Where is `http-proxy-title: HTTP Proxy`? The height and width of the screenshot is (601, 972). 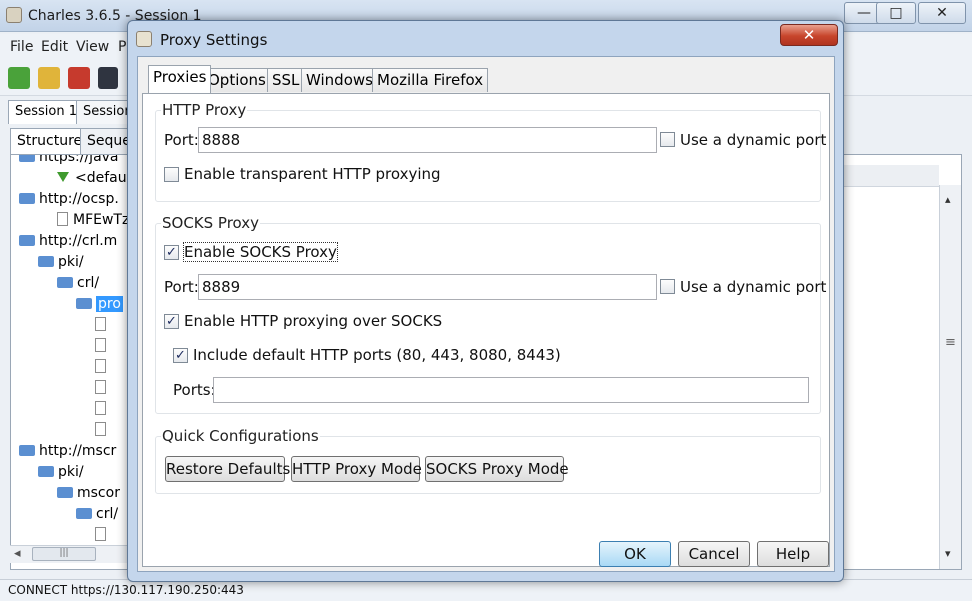
http-proxy-title: HTTP Proxy is located at coordinates (204, 110).